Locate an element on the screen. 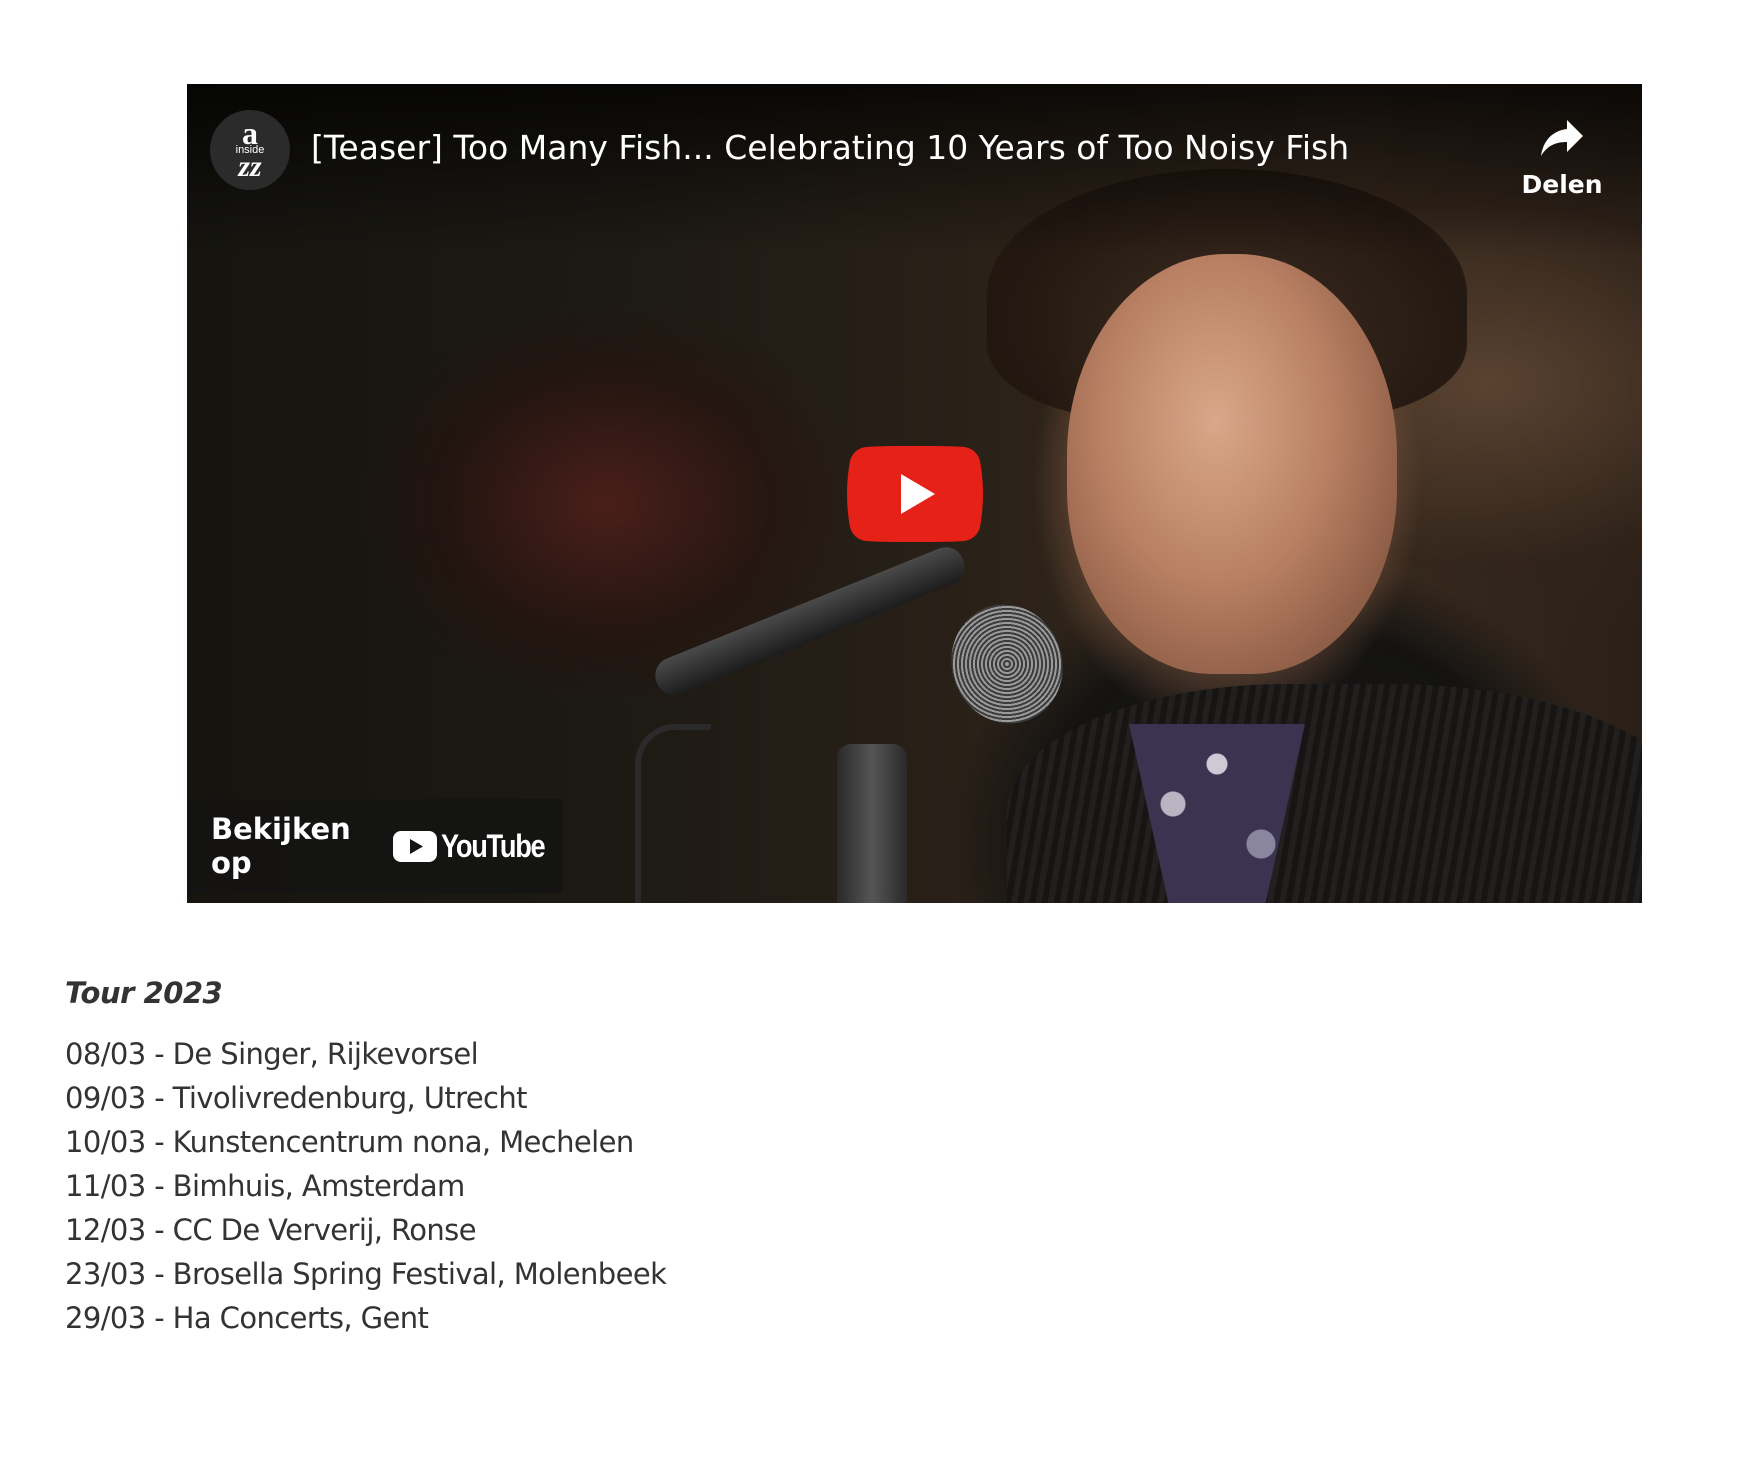 Image resolution: width=1752 pixels, height=1476 pixels. youtube-wordmark: YouTube is located at coordinates (493, 845).